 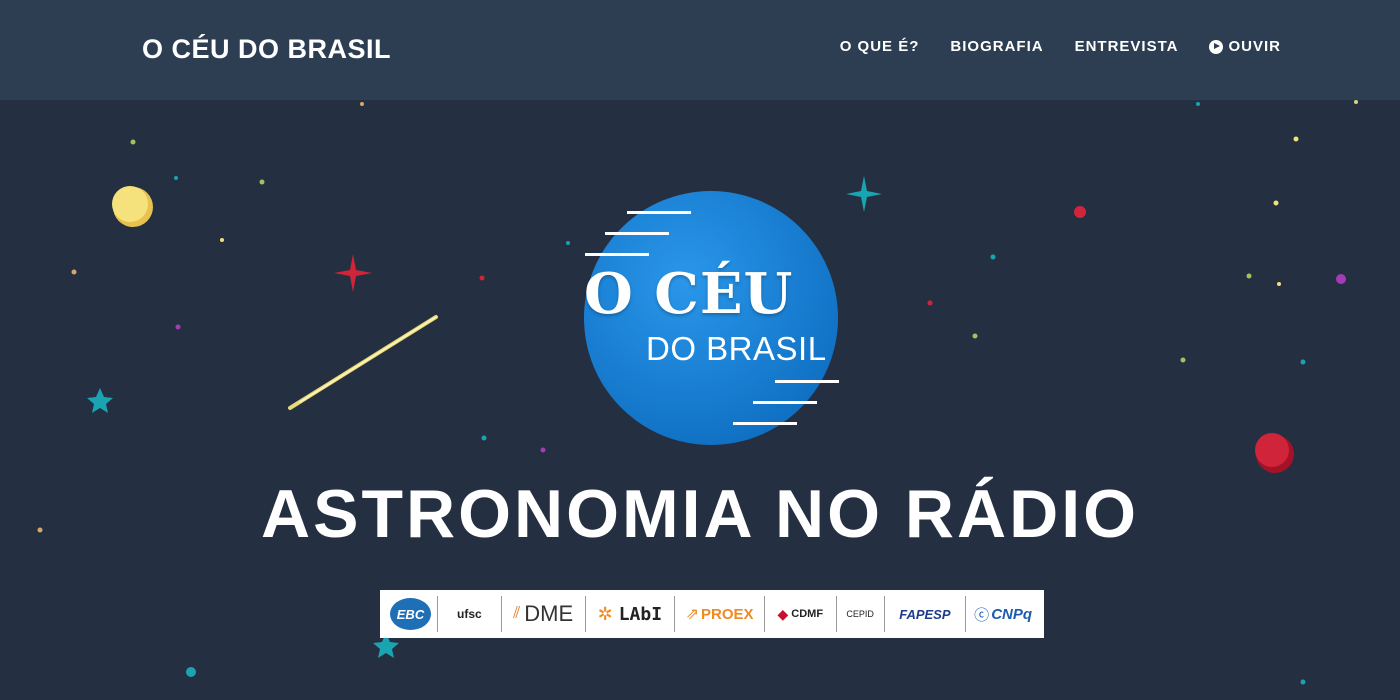 I want to click on partner-labi: ✲ LAbI, so click(x=631, y=614).